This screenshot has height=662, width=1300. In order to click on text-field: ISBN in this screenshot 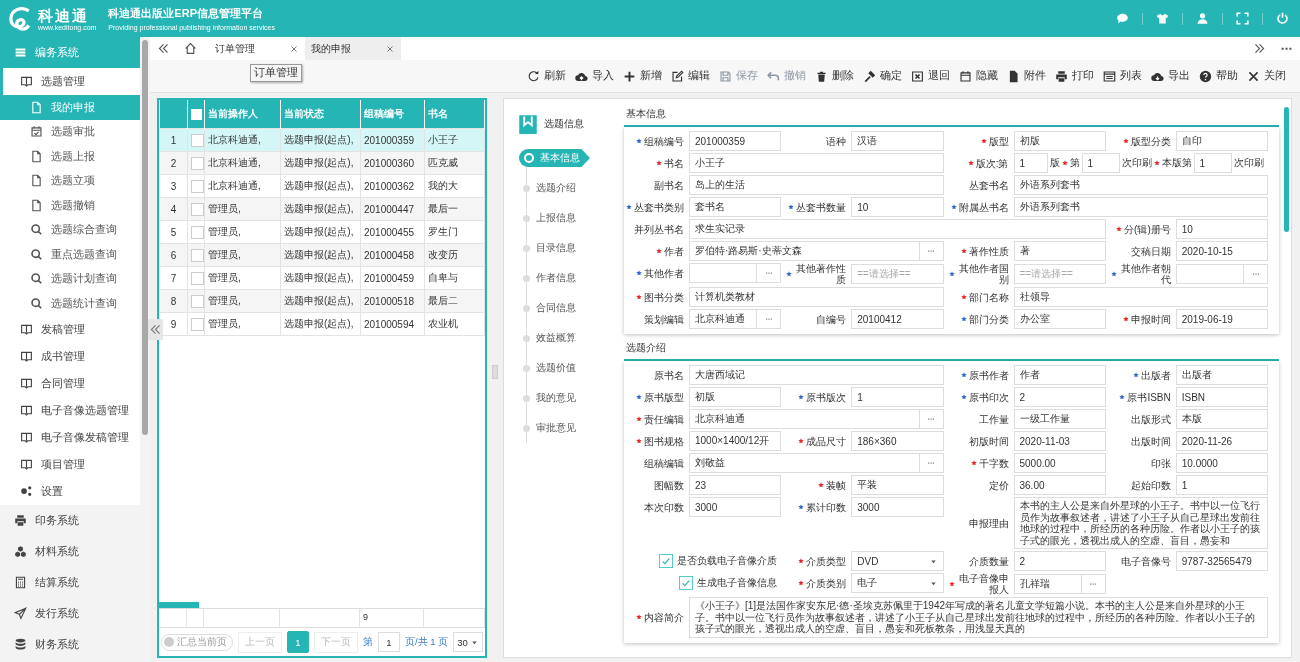, I will do `click(1221, 397)`.